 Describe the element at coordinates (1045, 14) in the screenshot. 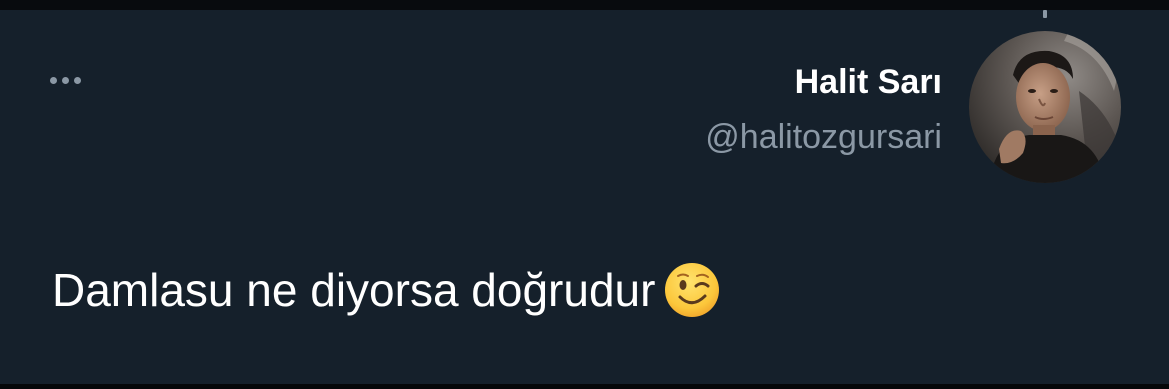

I see `scroll-indicator` at that location.